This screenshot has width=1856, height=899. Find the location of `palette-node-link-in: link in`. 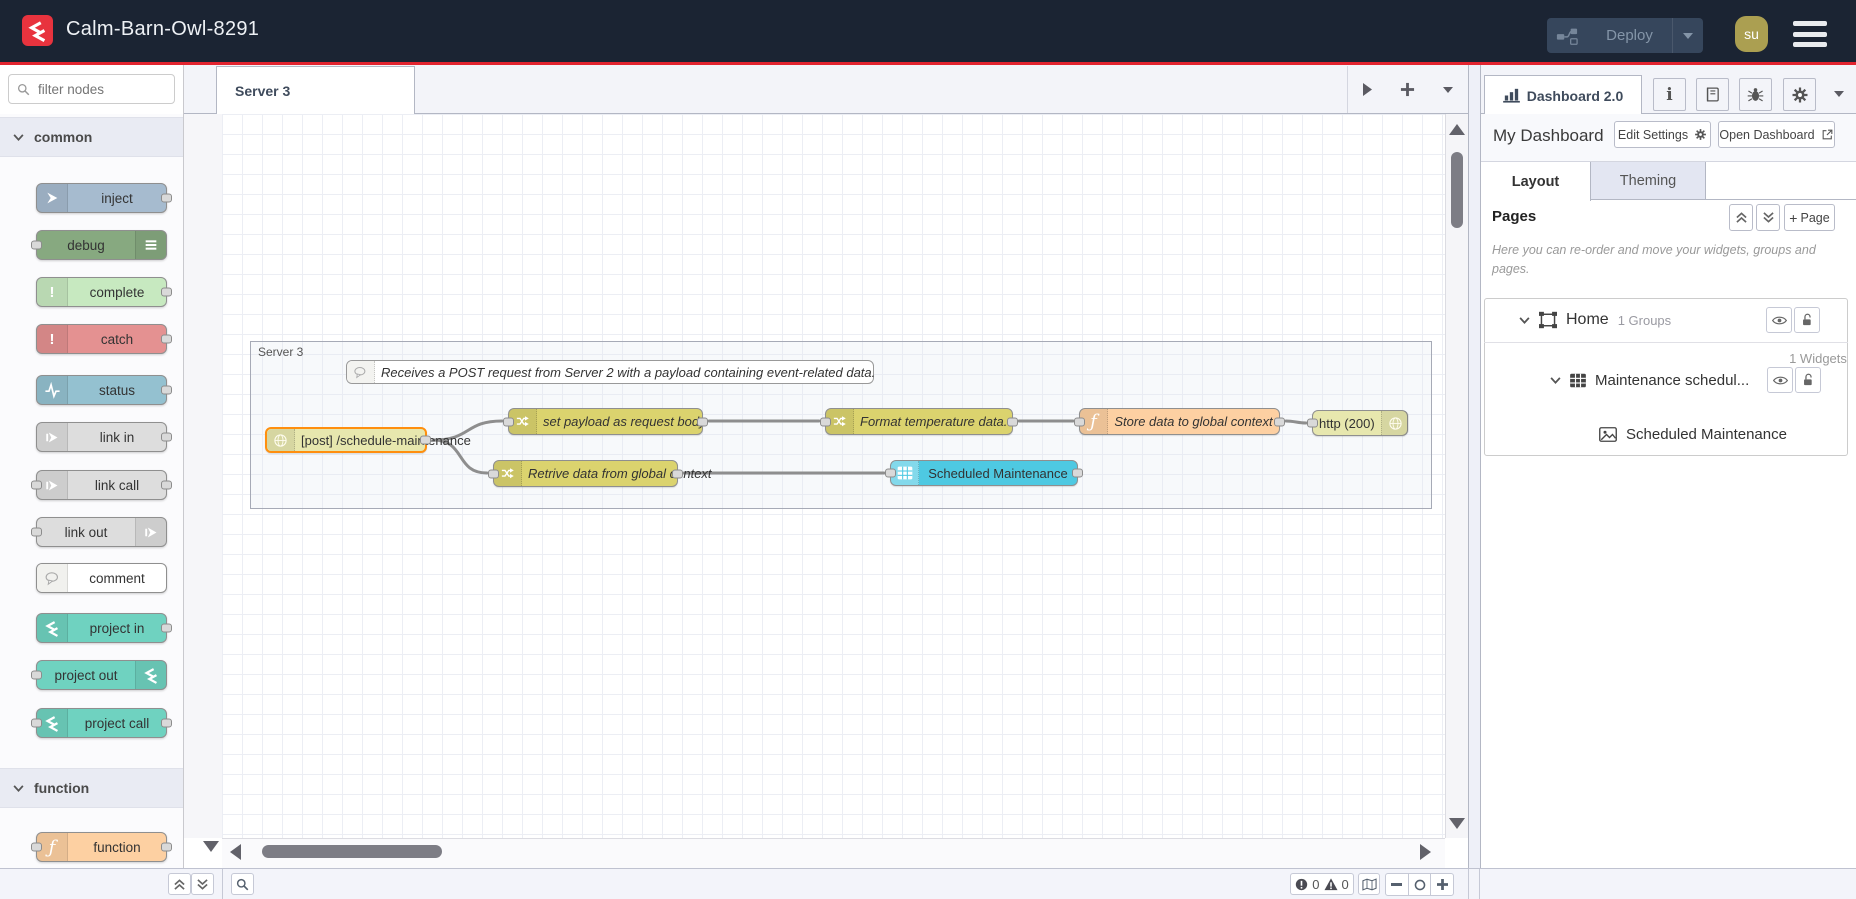

palette-node-link-in: link in is located at coordinates (104, 437).